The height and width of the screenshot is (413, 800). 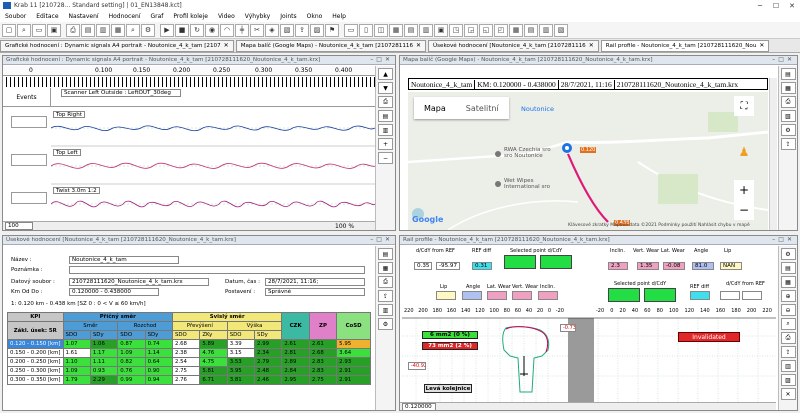 I want to click on new-file-icon: ▢, so click(x=9, y=30).